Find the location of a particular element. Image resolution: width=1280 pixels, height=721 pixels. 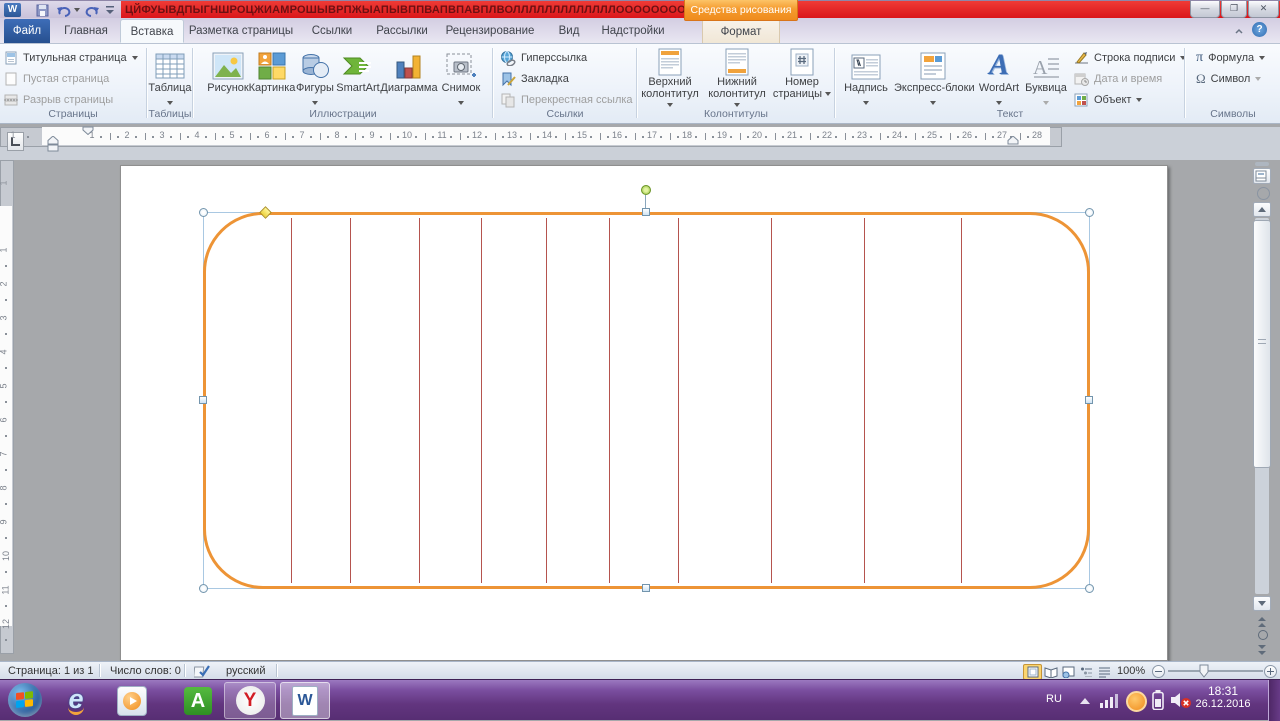

resize-handle-top is located at coordinates (646, 212).